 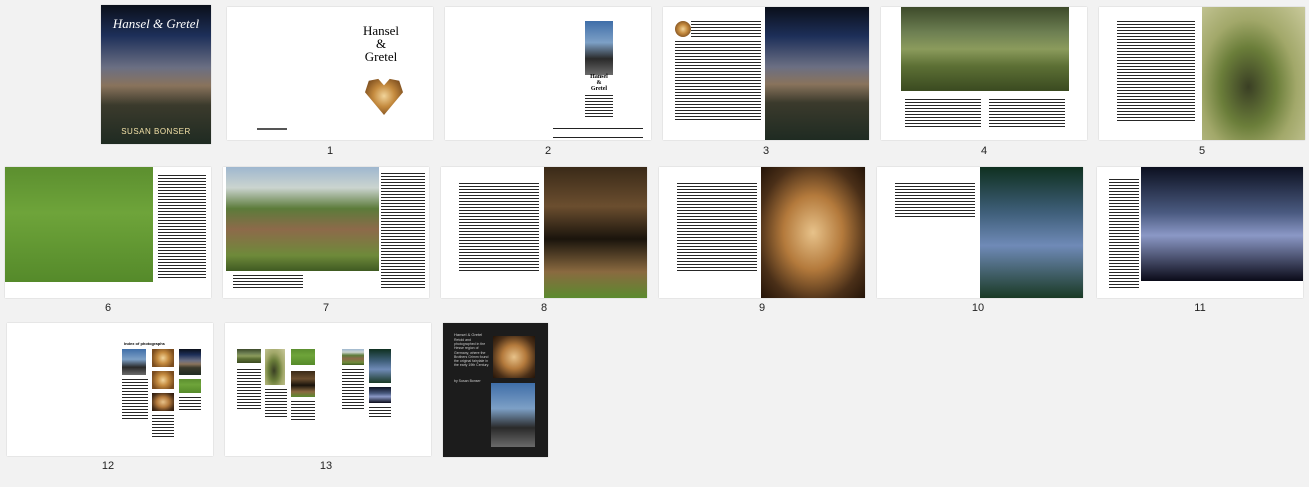 What do you see at coordinates (326, 308) in the screenshot?
I see `page-number-7: 7` at bounding box center [326, 308].